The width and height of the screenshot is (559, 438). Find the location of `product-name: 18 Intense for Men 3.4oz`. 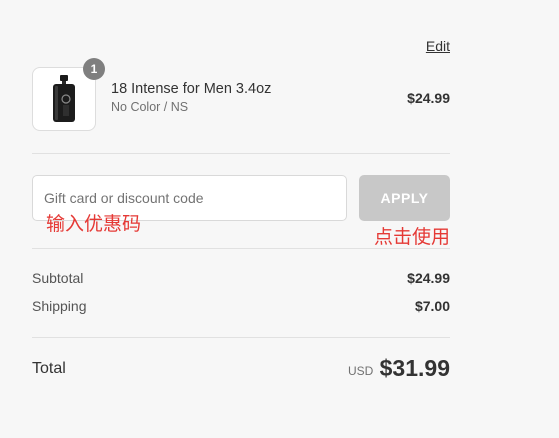

product-name: 18 Intense for Men 3.4oz is located at coordinates (191, 89).